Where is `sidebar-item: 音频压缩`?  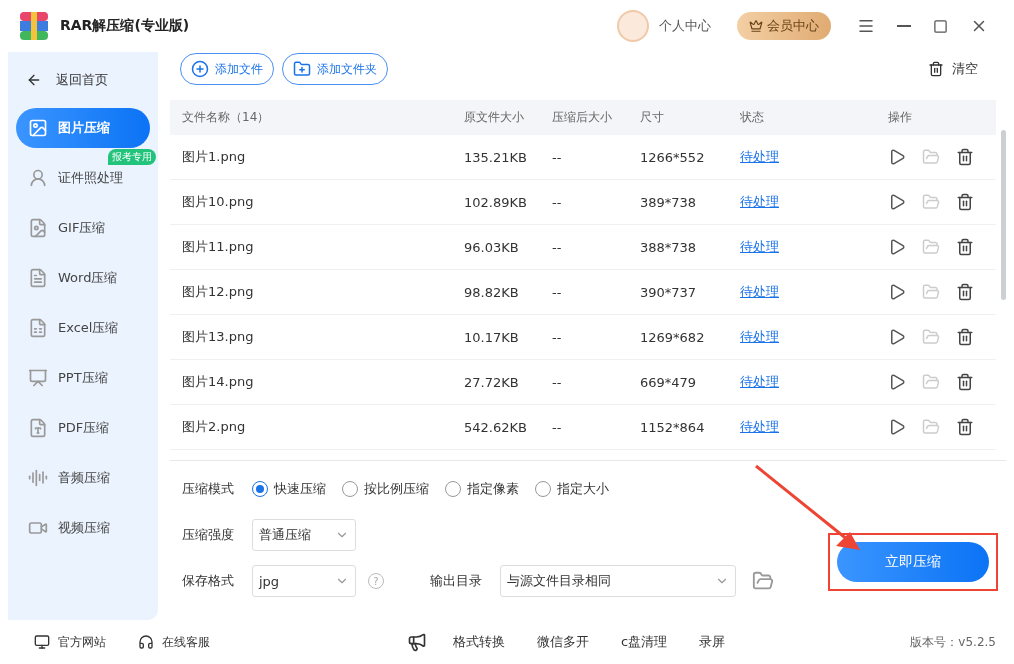 sidebar-item: 音频压缩 is located at coordinates (83, 478).